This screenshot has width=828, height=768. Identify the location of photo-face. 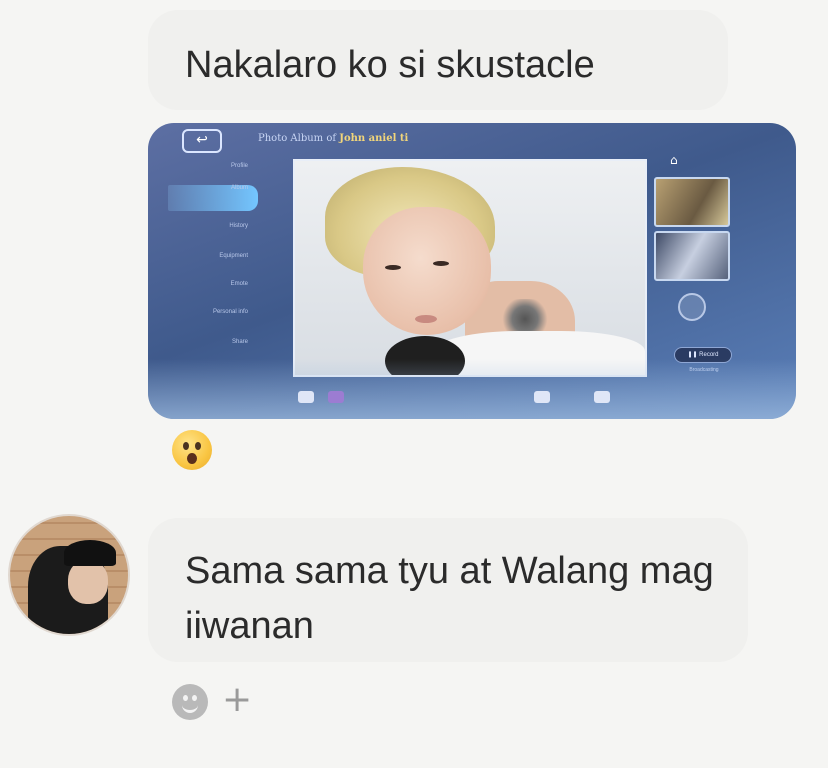
(427, 271).